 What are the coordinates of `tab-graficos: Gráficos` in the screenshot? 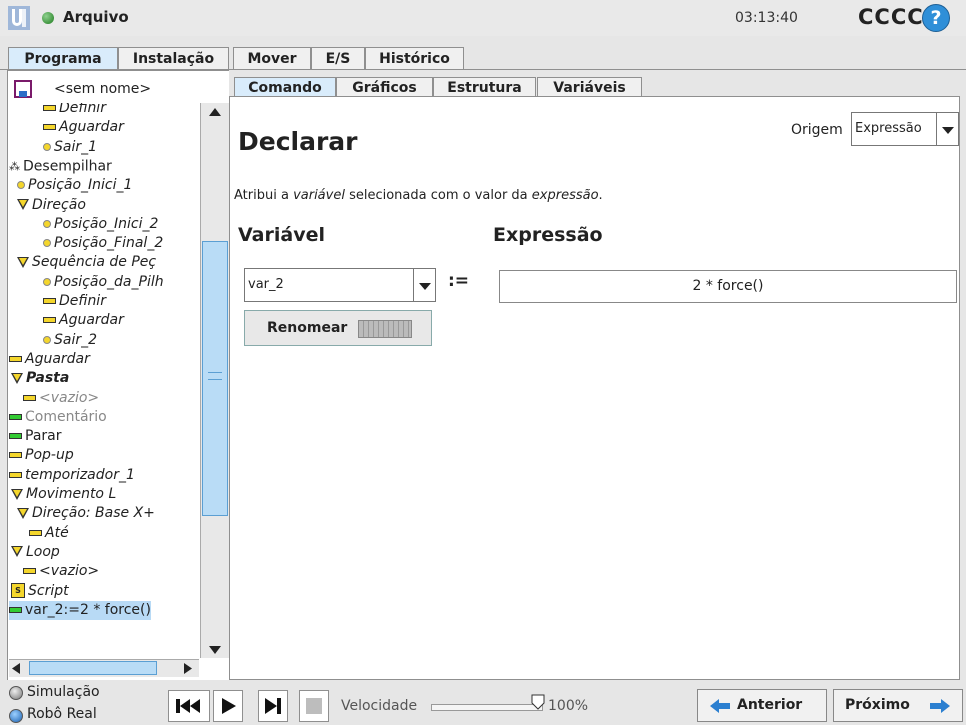 It's located at (384, 87).